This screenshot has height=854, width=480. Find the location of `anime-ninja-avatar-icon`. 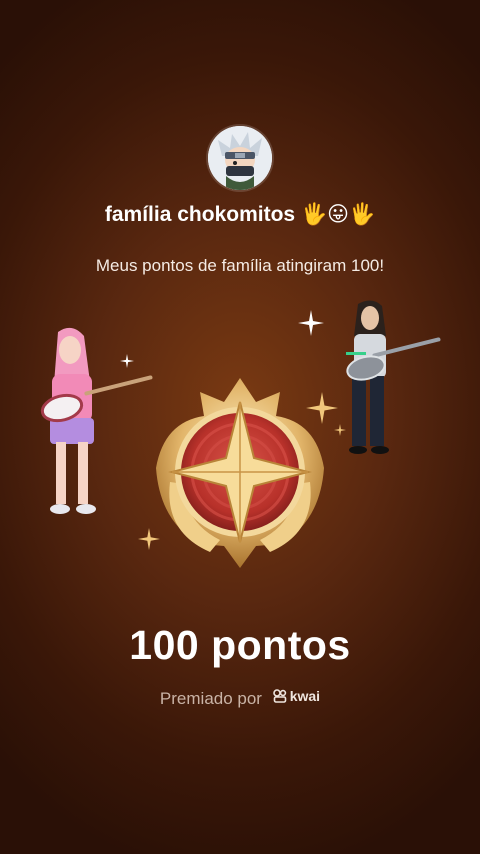

anime-ninja-avatar-icon is located at coordinates (240, 158).